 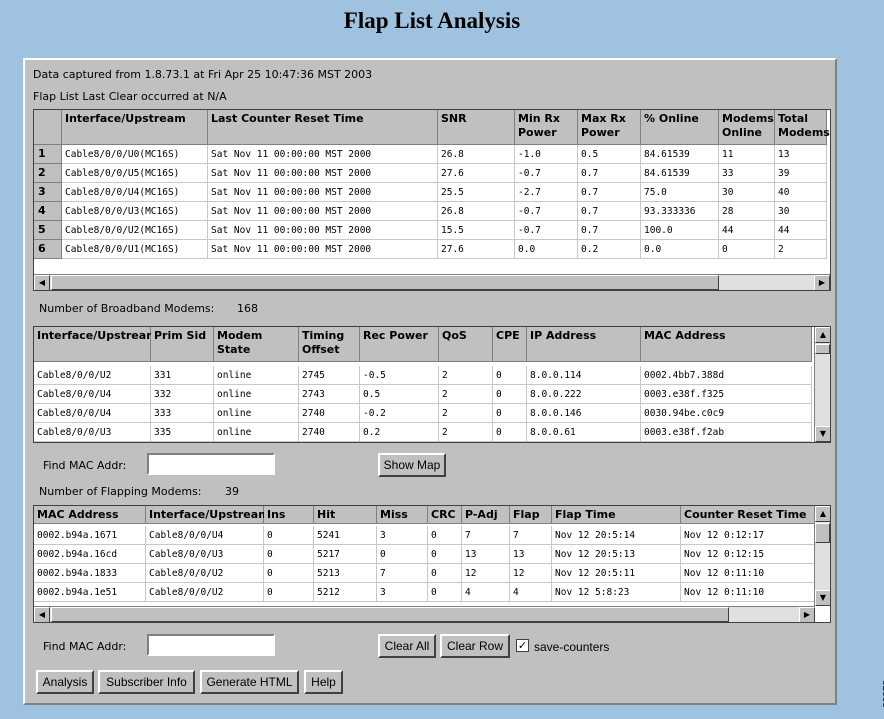 I want to click on column-header: P-Adj, so click(x=486, y=515).